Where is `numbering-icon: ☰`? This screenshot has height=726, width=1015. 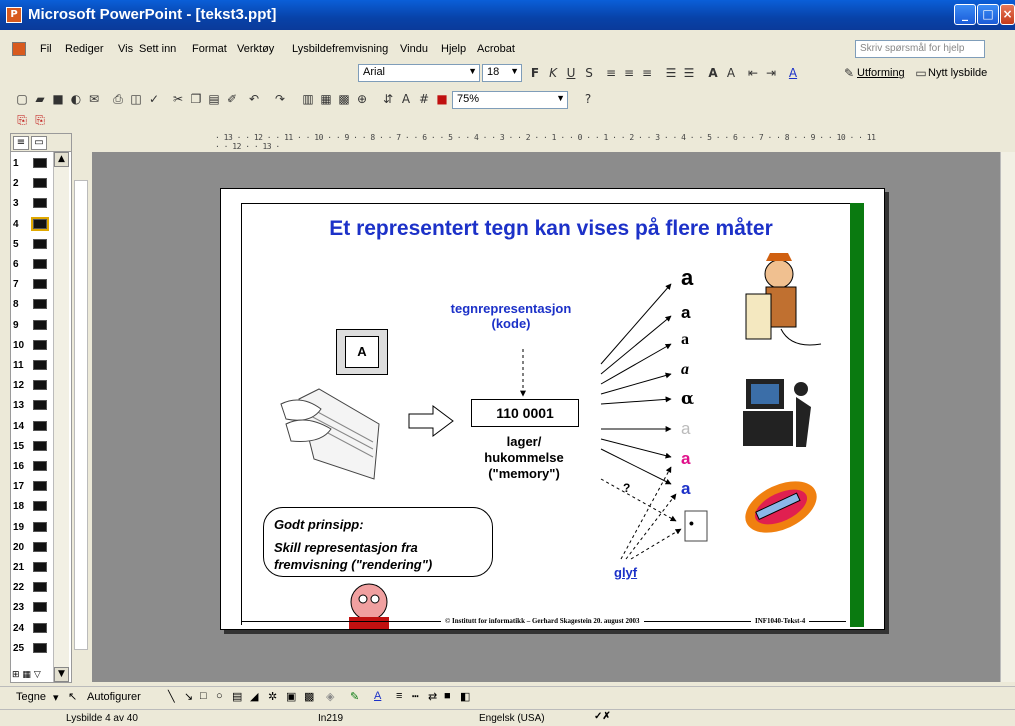 numbering-icon: ☰ is located at coordinates (671, 73).